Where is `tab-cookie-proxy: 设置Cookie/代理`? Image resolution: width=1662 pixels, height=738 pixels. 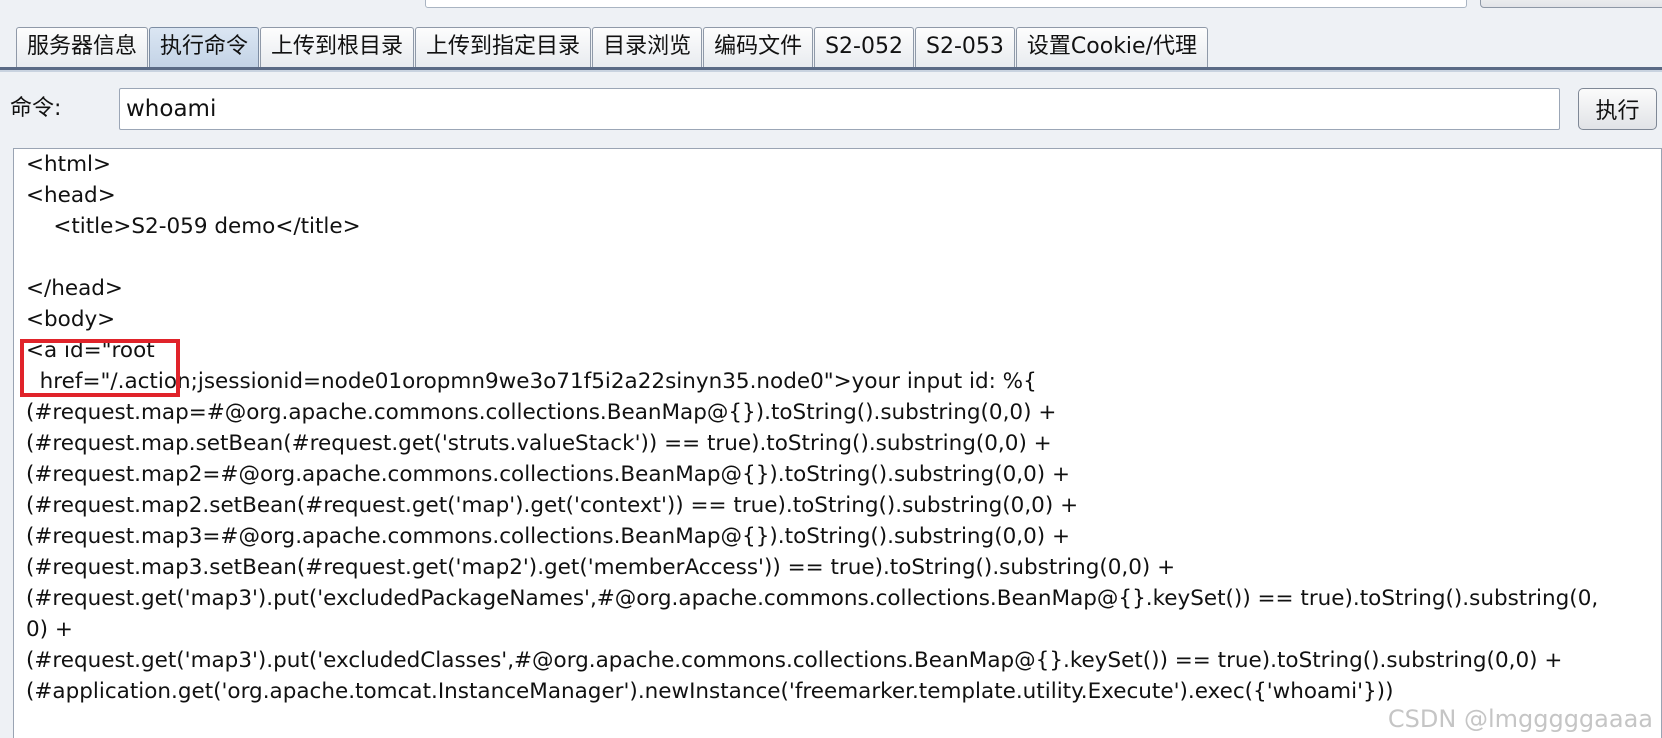 tab-cookie-proxy: 设置Cookie/代理 is located at coordinates (1111, 47).